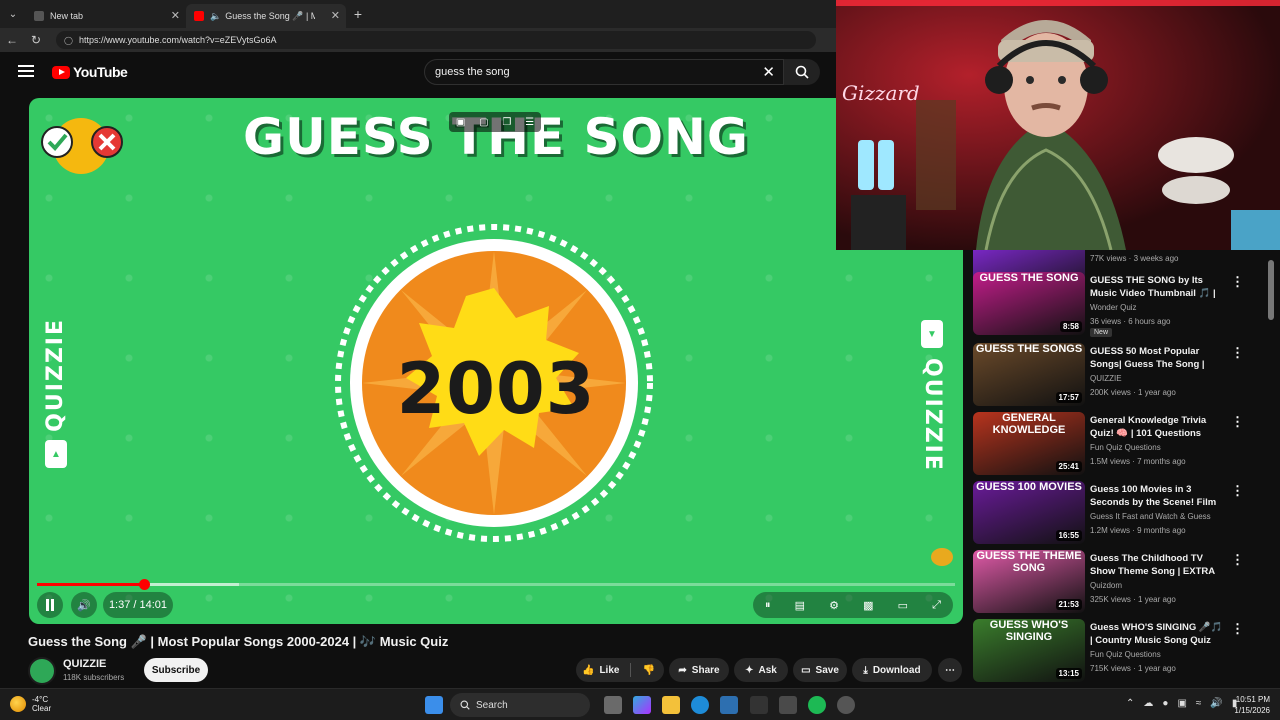 This screenshot has width=1280, height=720. What do you see at coordinates (1068, 535) in the screenshot?
I see `duration-badge: 16:55` at bounding box center [1068, 535].